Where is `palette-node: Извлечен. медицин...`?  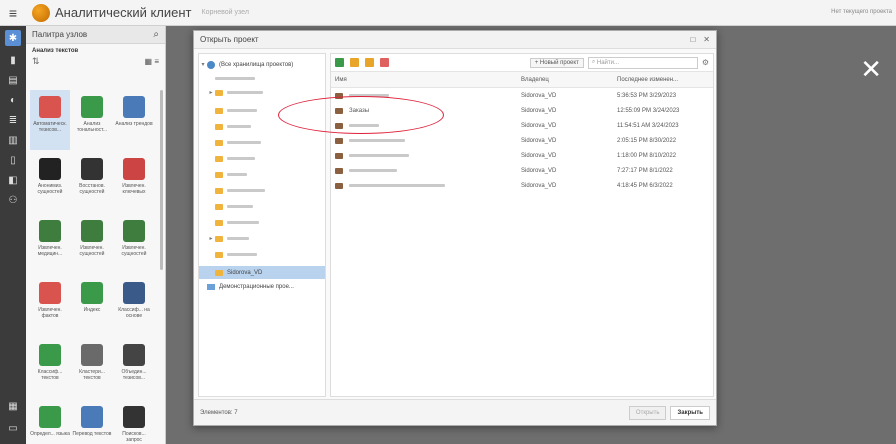
palette-node: Извлечен. медицин... is located at coordinates (50, 244).